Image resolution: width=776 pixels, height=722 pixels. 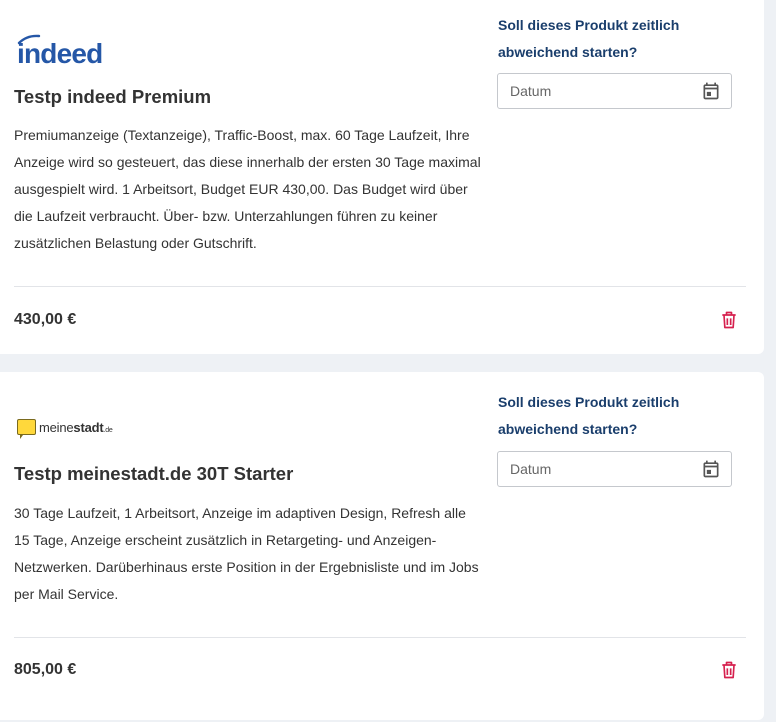 What do you see at coordinates (45, 319) in the screenshot?
I see `product-price: 430,00 €` at bounding box center [45, 319].